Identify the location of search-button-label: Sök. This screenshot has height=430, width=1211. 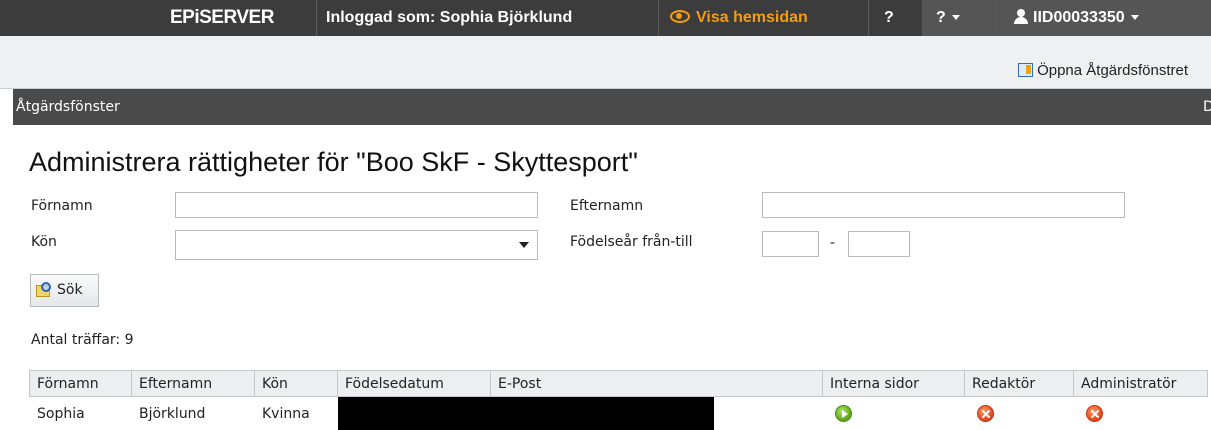
(70, 290).